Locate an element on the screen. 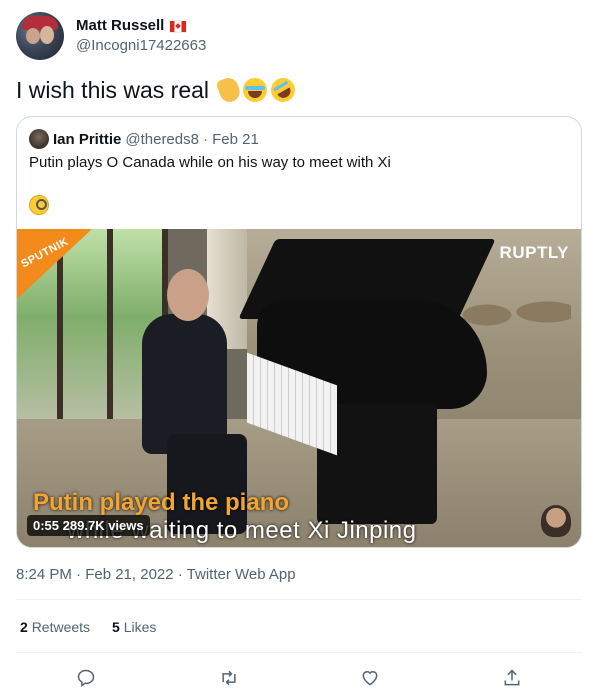  quoted-author-avatar is located at coordinates (39, 139).